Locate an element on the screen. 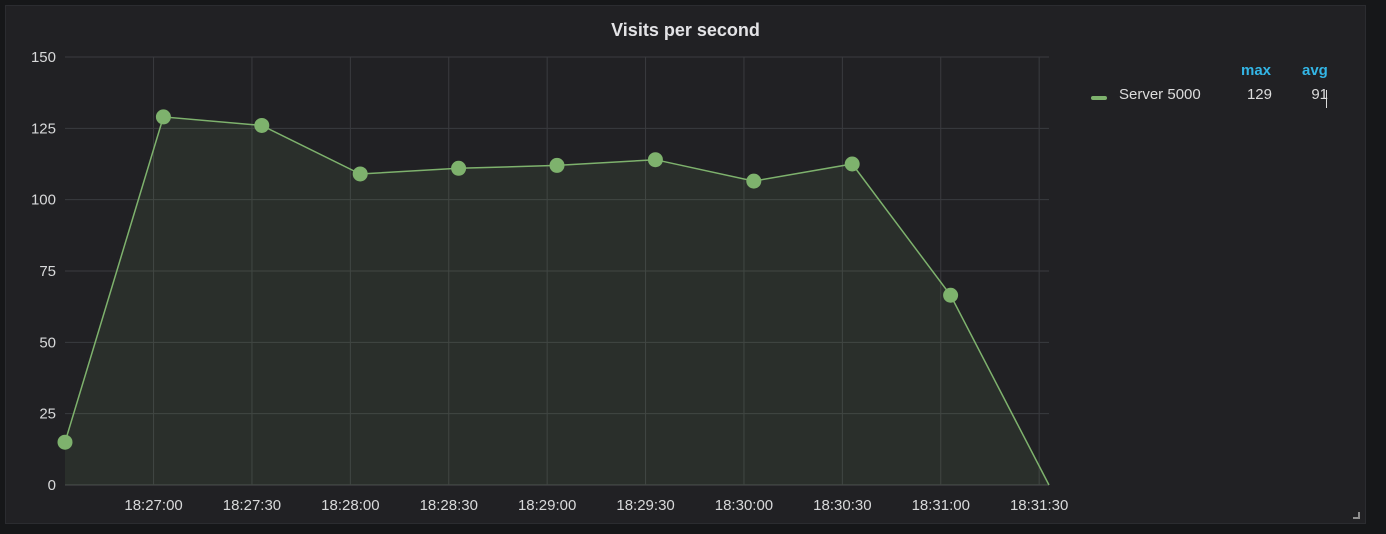 This screenshot has height=534, width=1386. x-tick-label: 18:28:00 is located at coordinates (350, 505).